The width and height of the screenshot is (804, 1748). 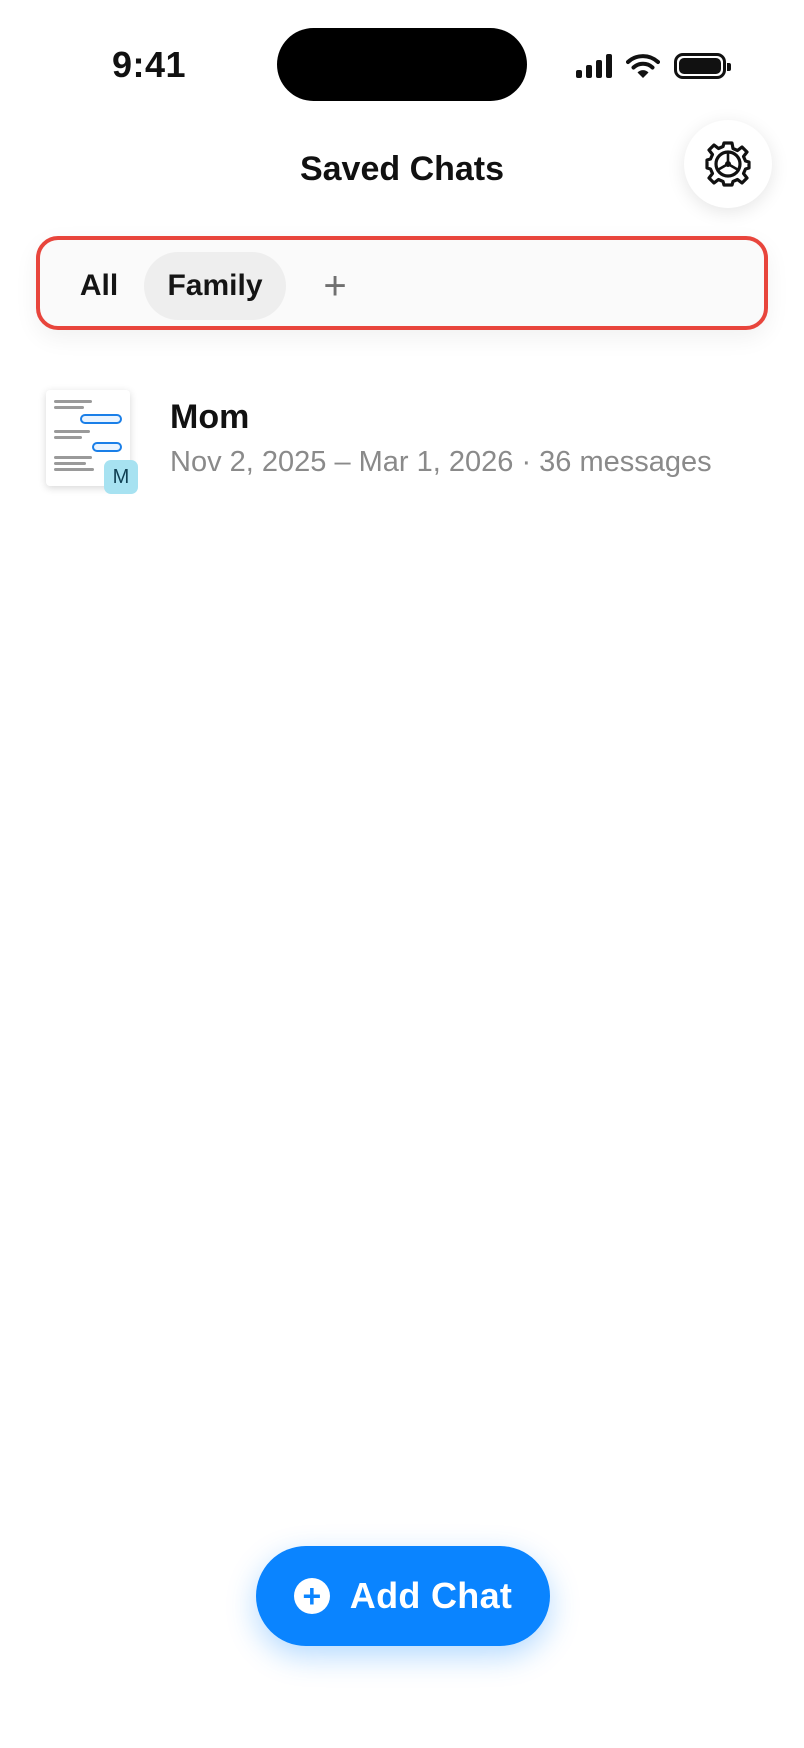 What do you see at coordinates (99, 286) in the screenshot?
I see `tab-all: All` at bounding box center [99, 286].